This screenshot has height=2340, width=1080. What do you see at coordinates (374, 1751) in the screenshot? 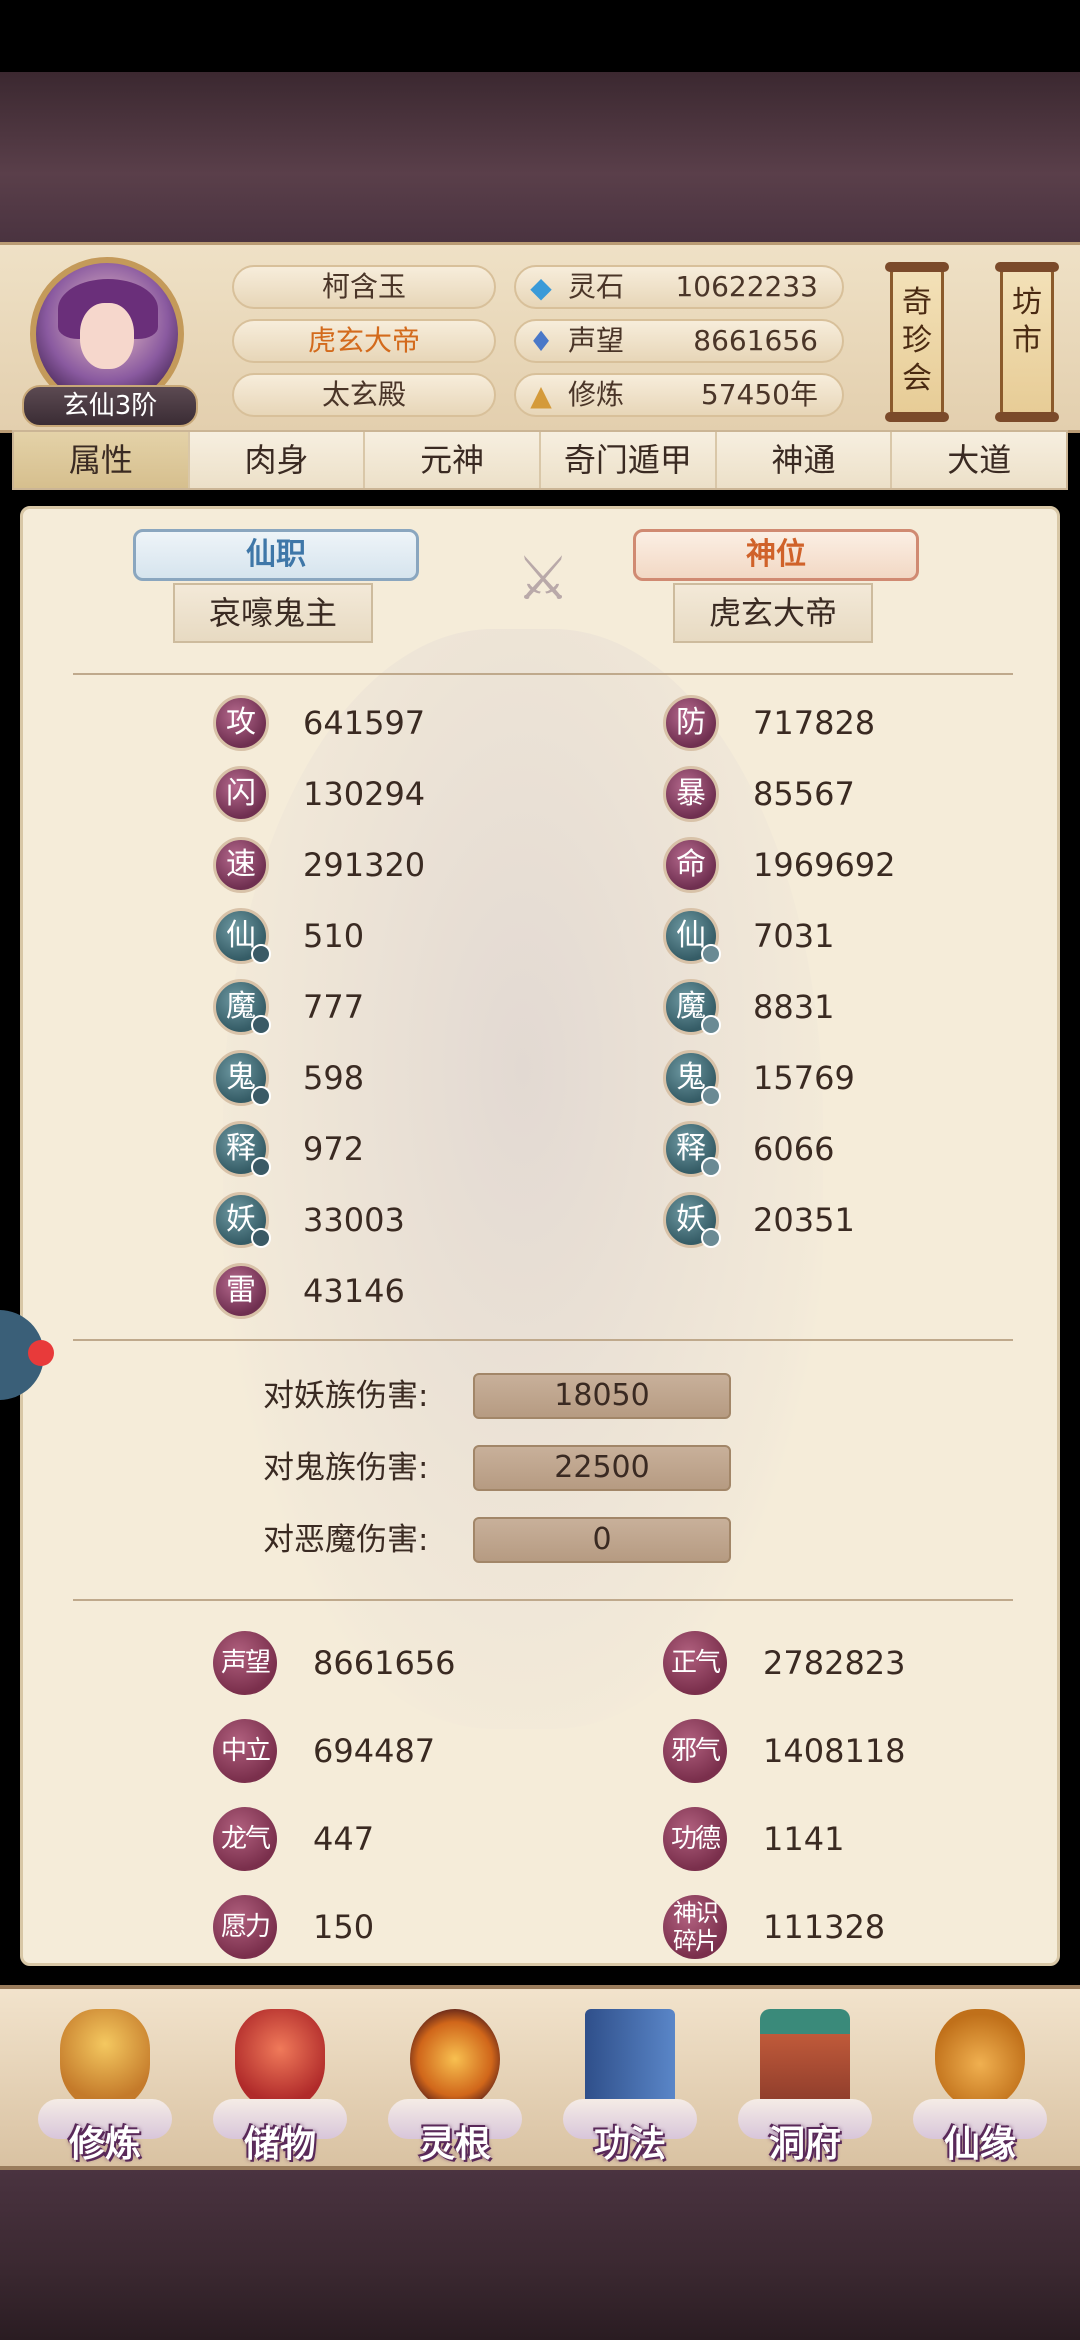
I see `misc-value: 694487` at bounding box center [374, 1751].